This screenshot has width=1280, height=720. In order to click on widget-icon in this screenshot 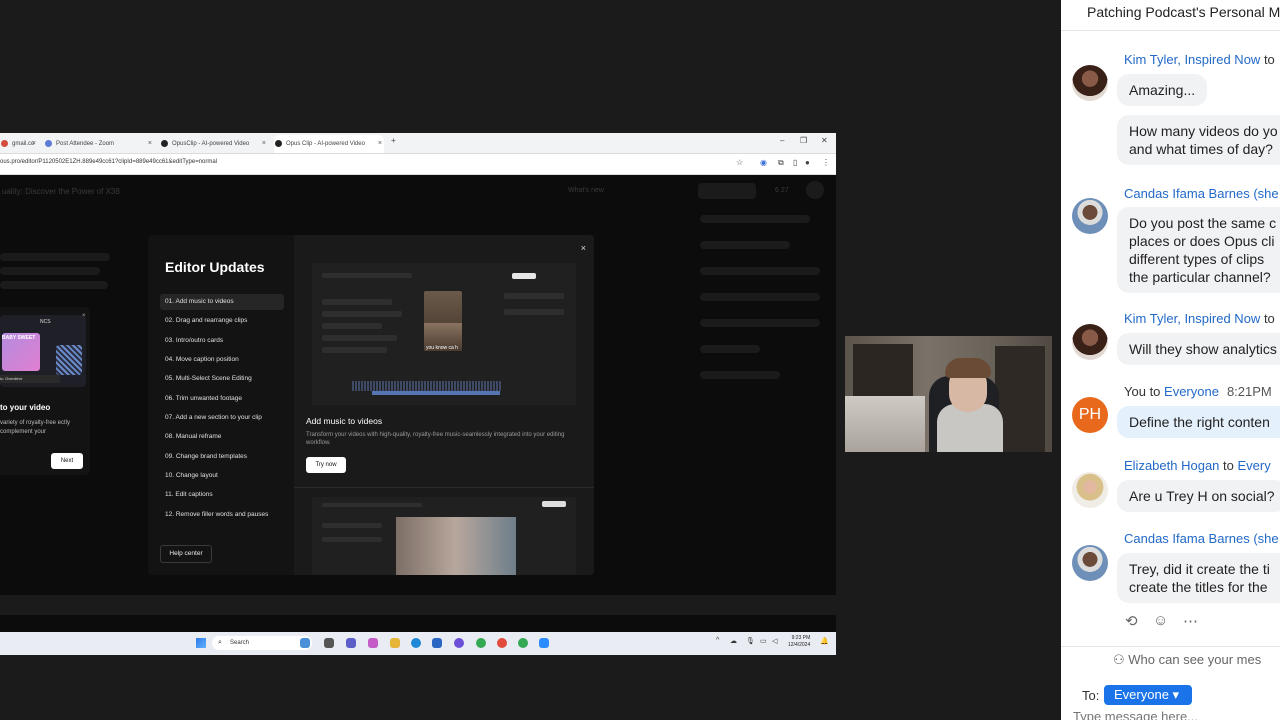, I will do `click(305, 643)`.